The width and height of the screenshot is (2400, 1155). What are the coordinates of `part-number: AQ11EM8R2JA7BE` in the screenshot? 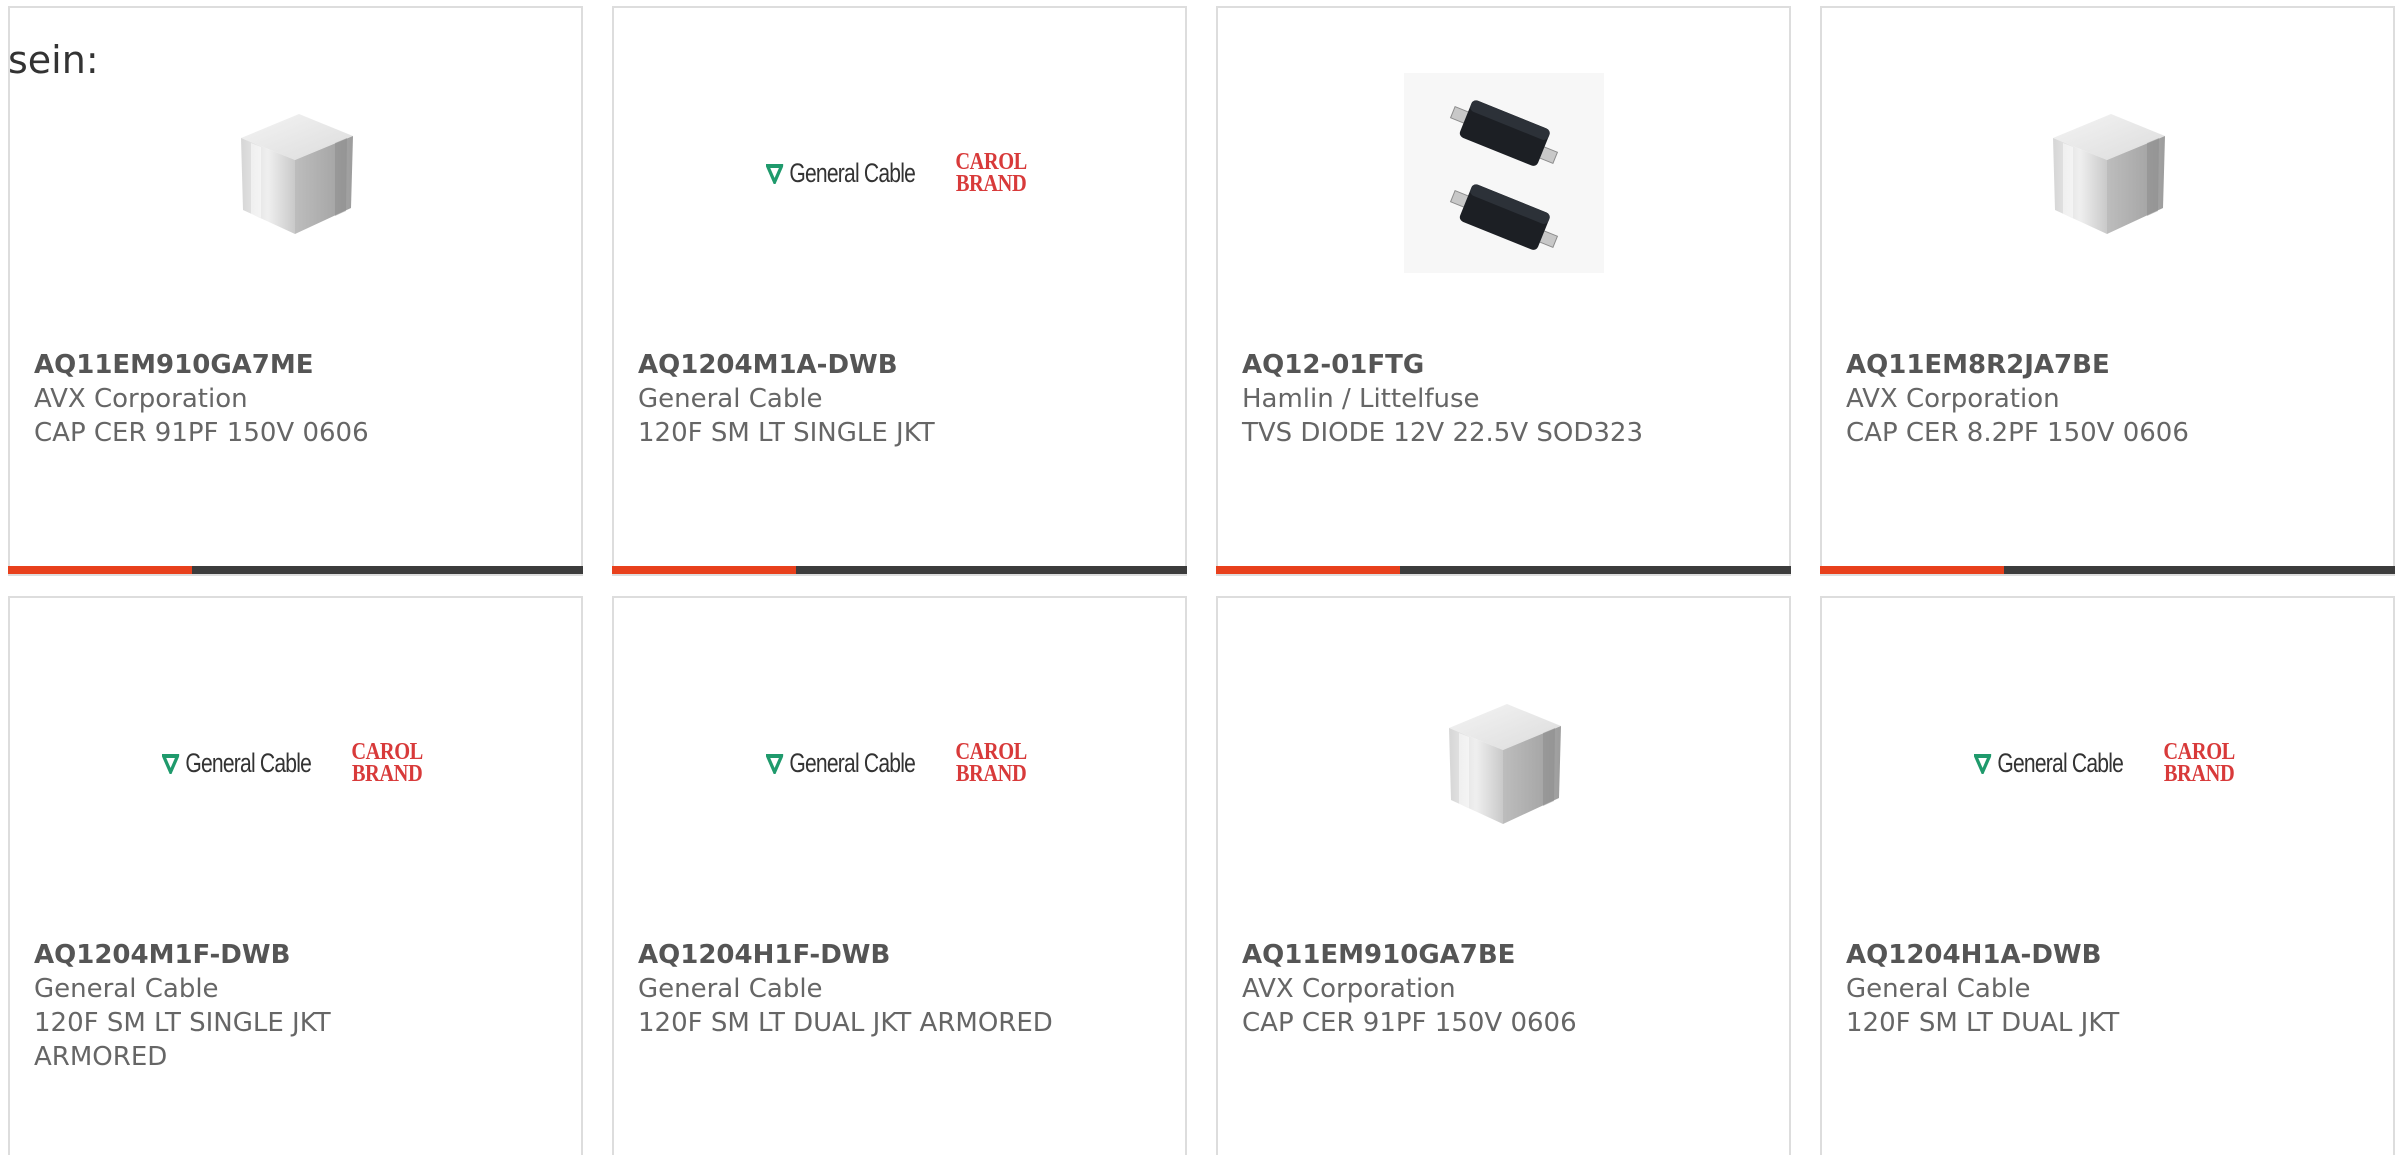 It's located at (2109, 365).